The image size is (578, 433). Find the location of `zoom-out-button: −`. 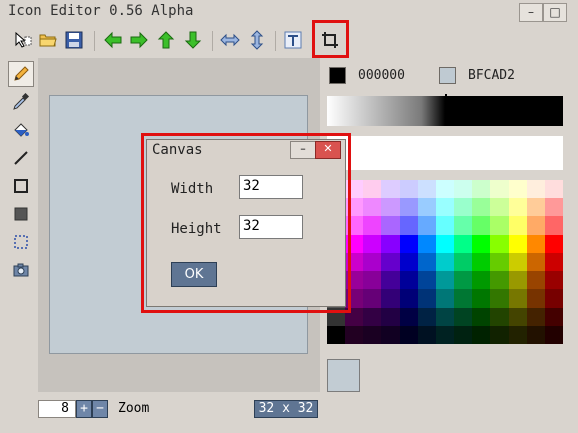

zoom-out-button: − is located at coordinates (100, 409).